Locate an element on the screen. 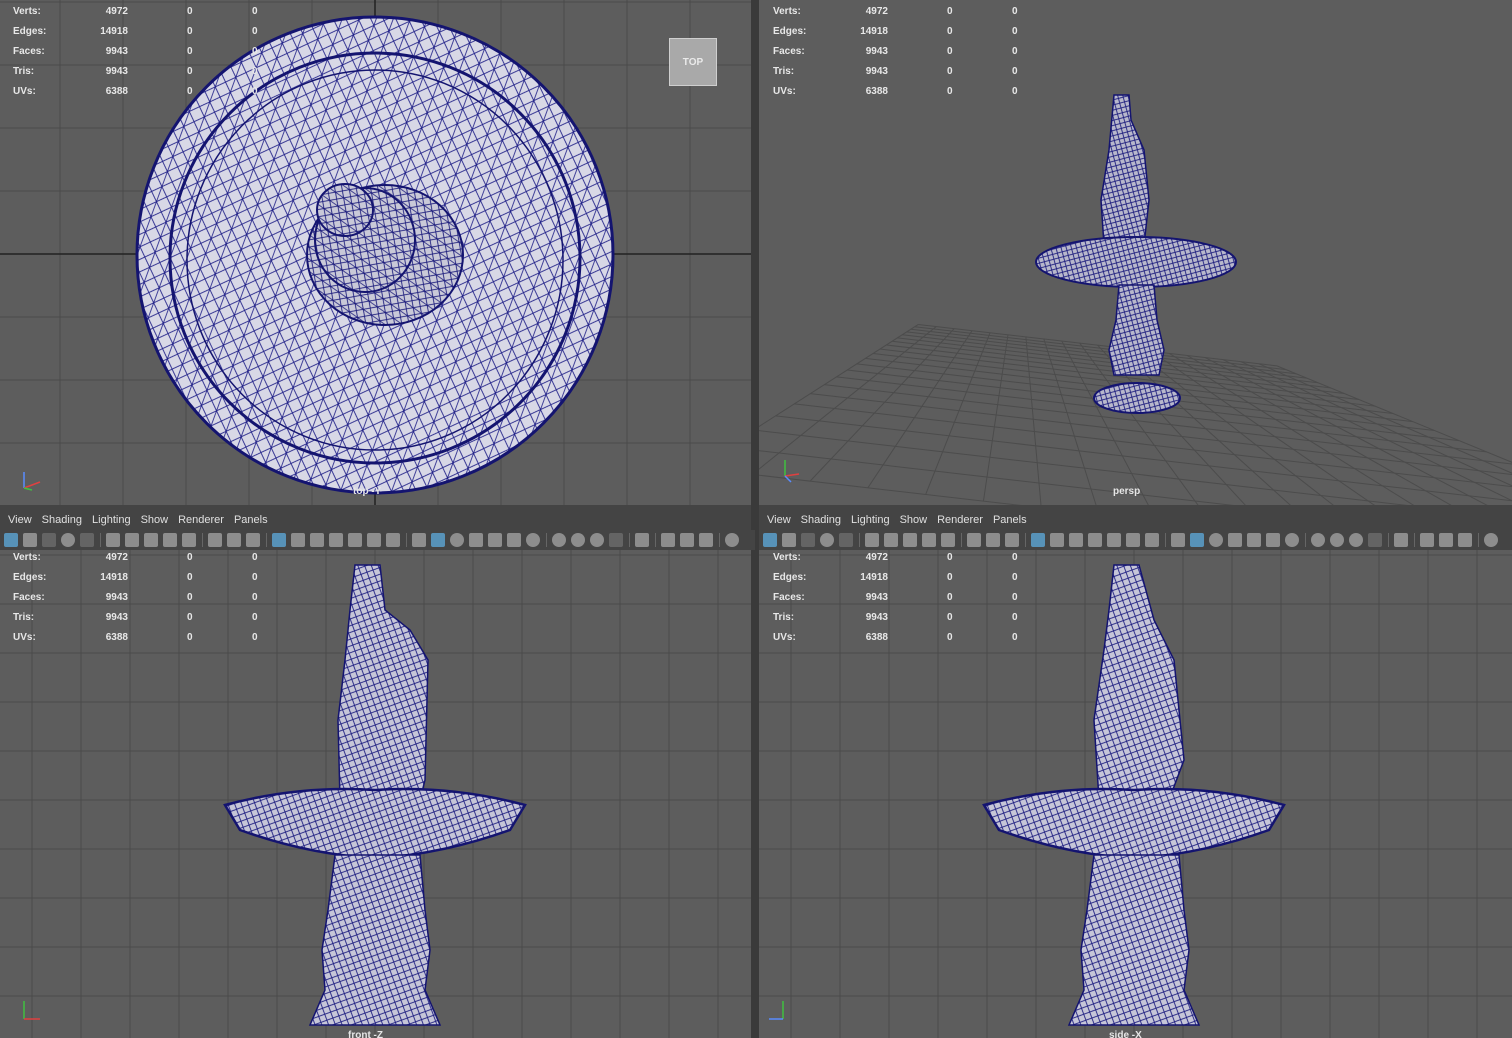 This screenshot has width=1512, height=1038. axis-gizmo-icon is located at coordinates (32, 481).